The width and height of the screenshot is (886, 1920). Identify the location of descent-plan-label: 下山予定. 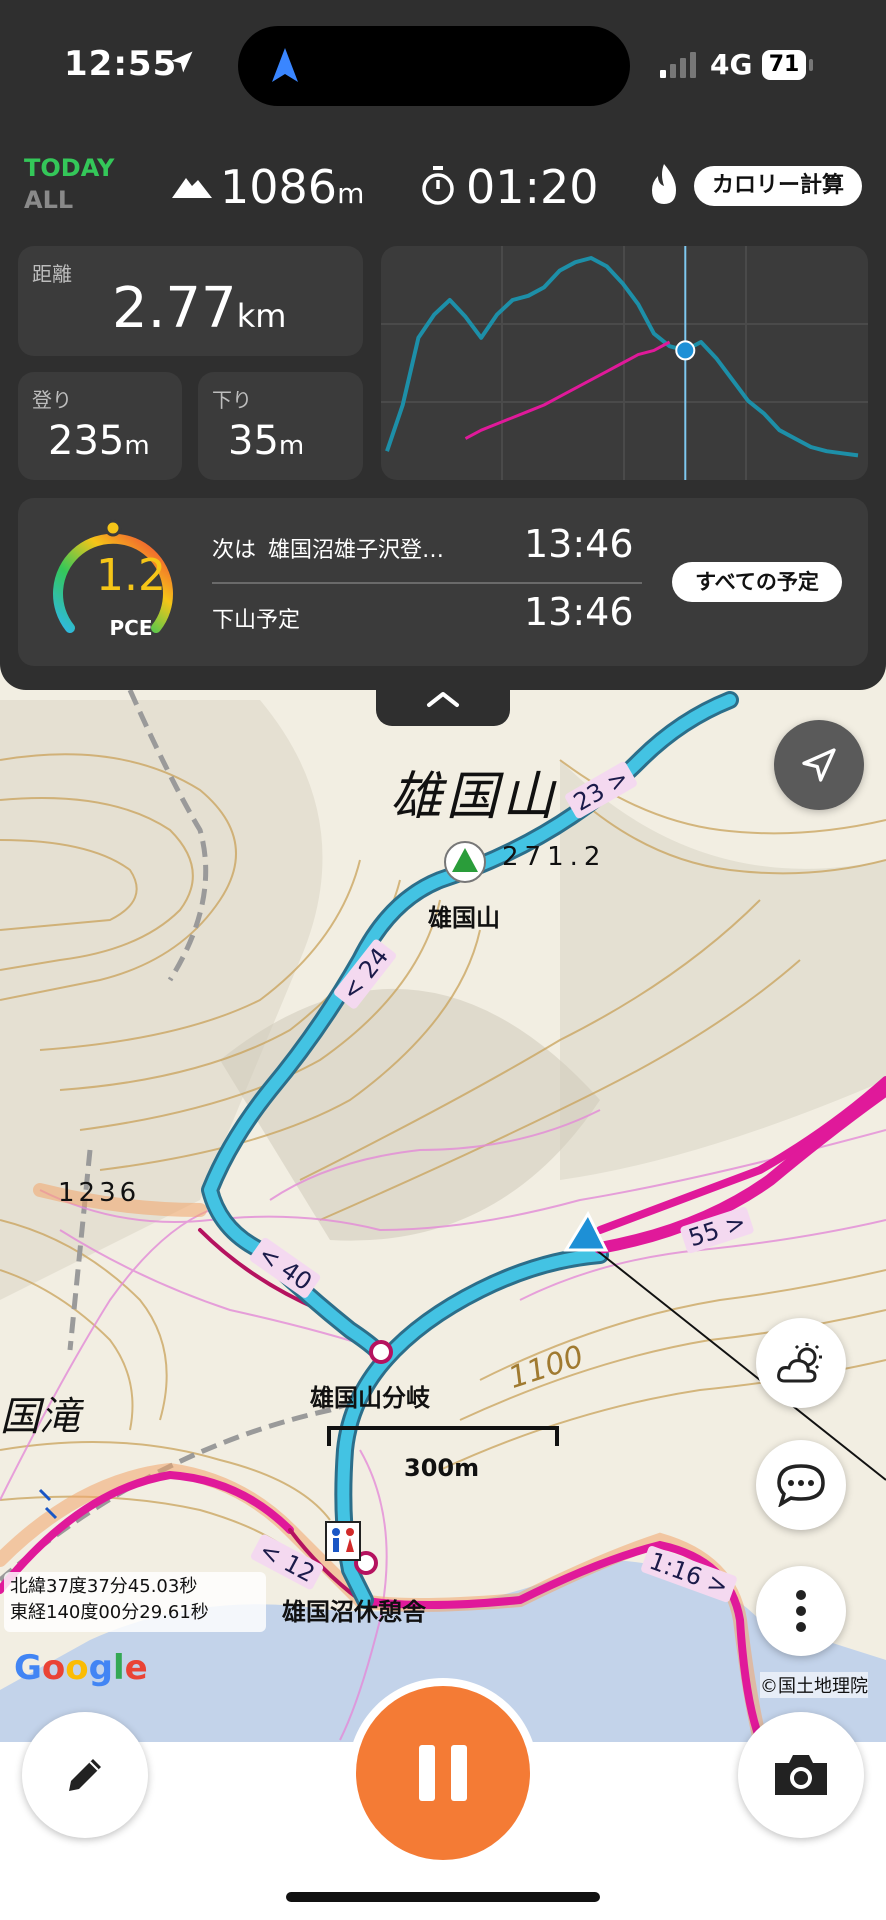
(256, 620).